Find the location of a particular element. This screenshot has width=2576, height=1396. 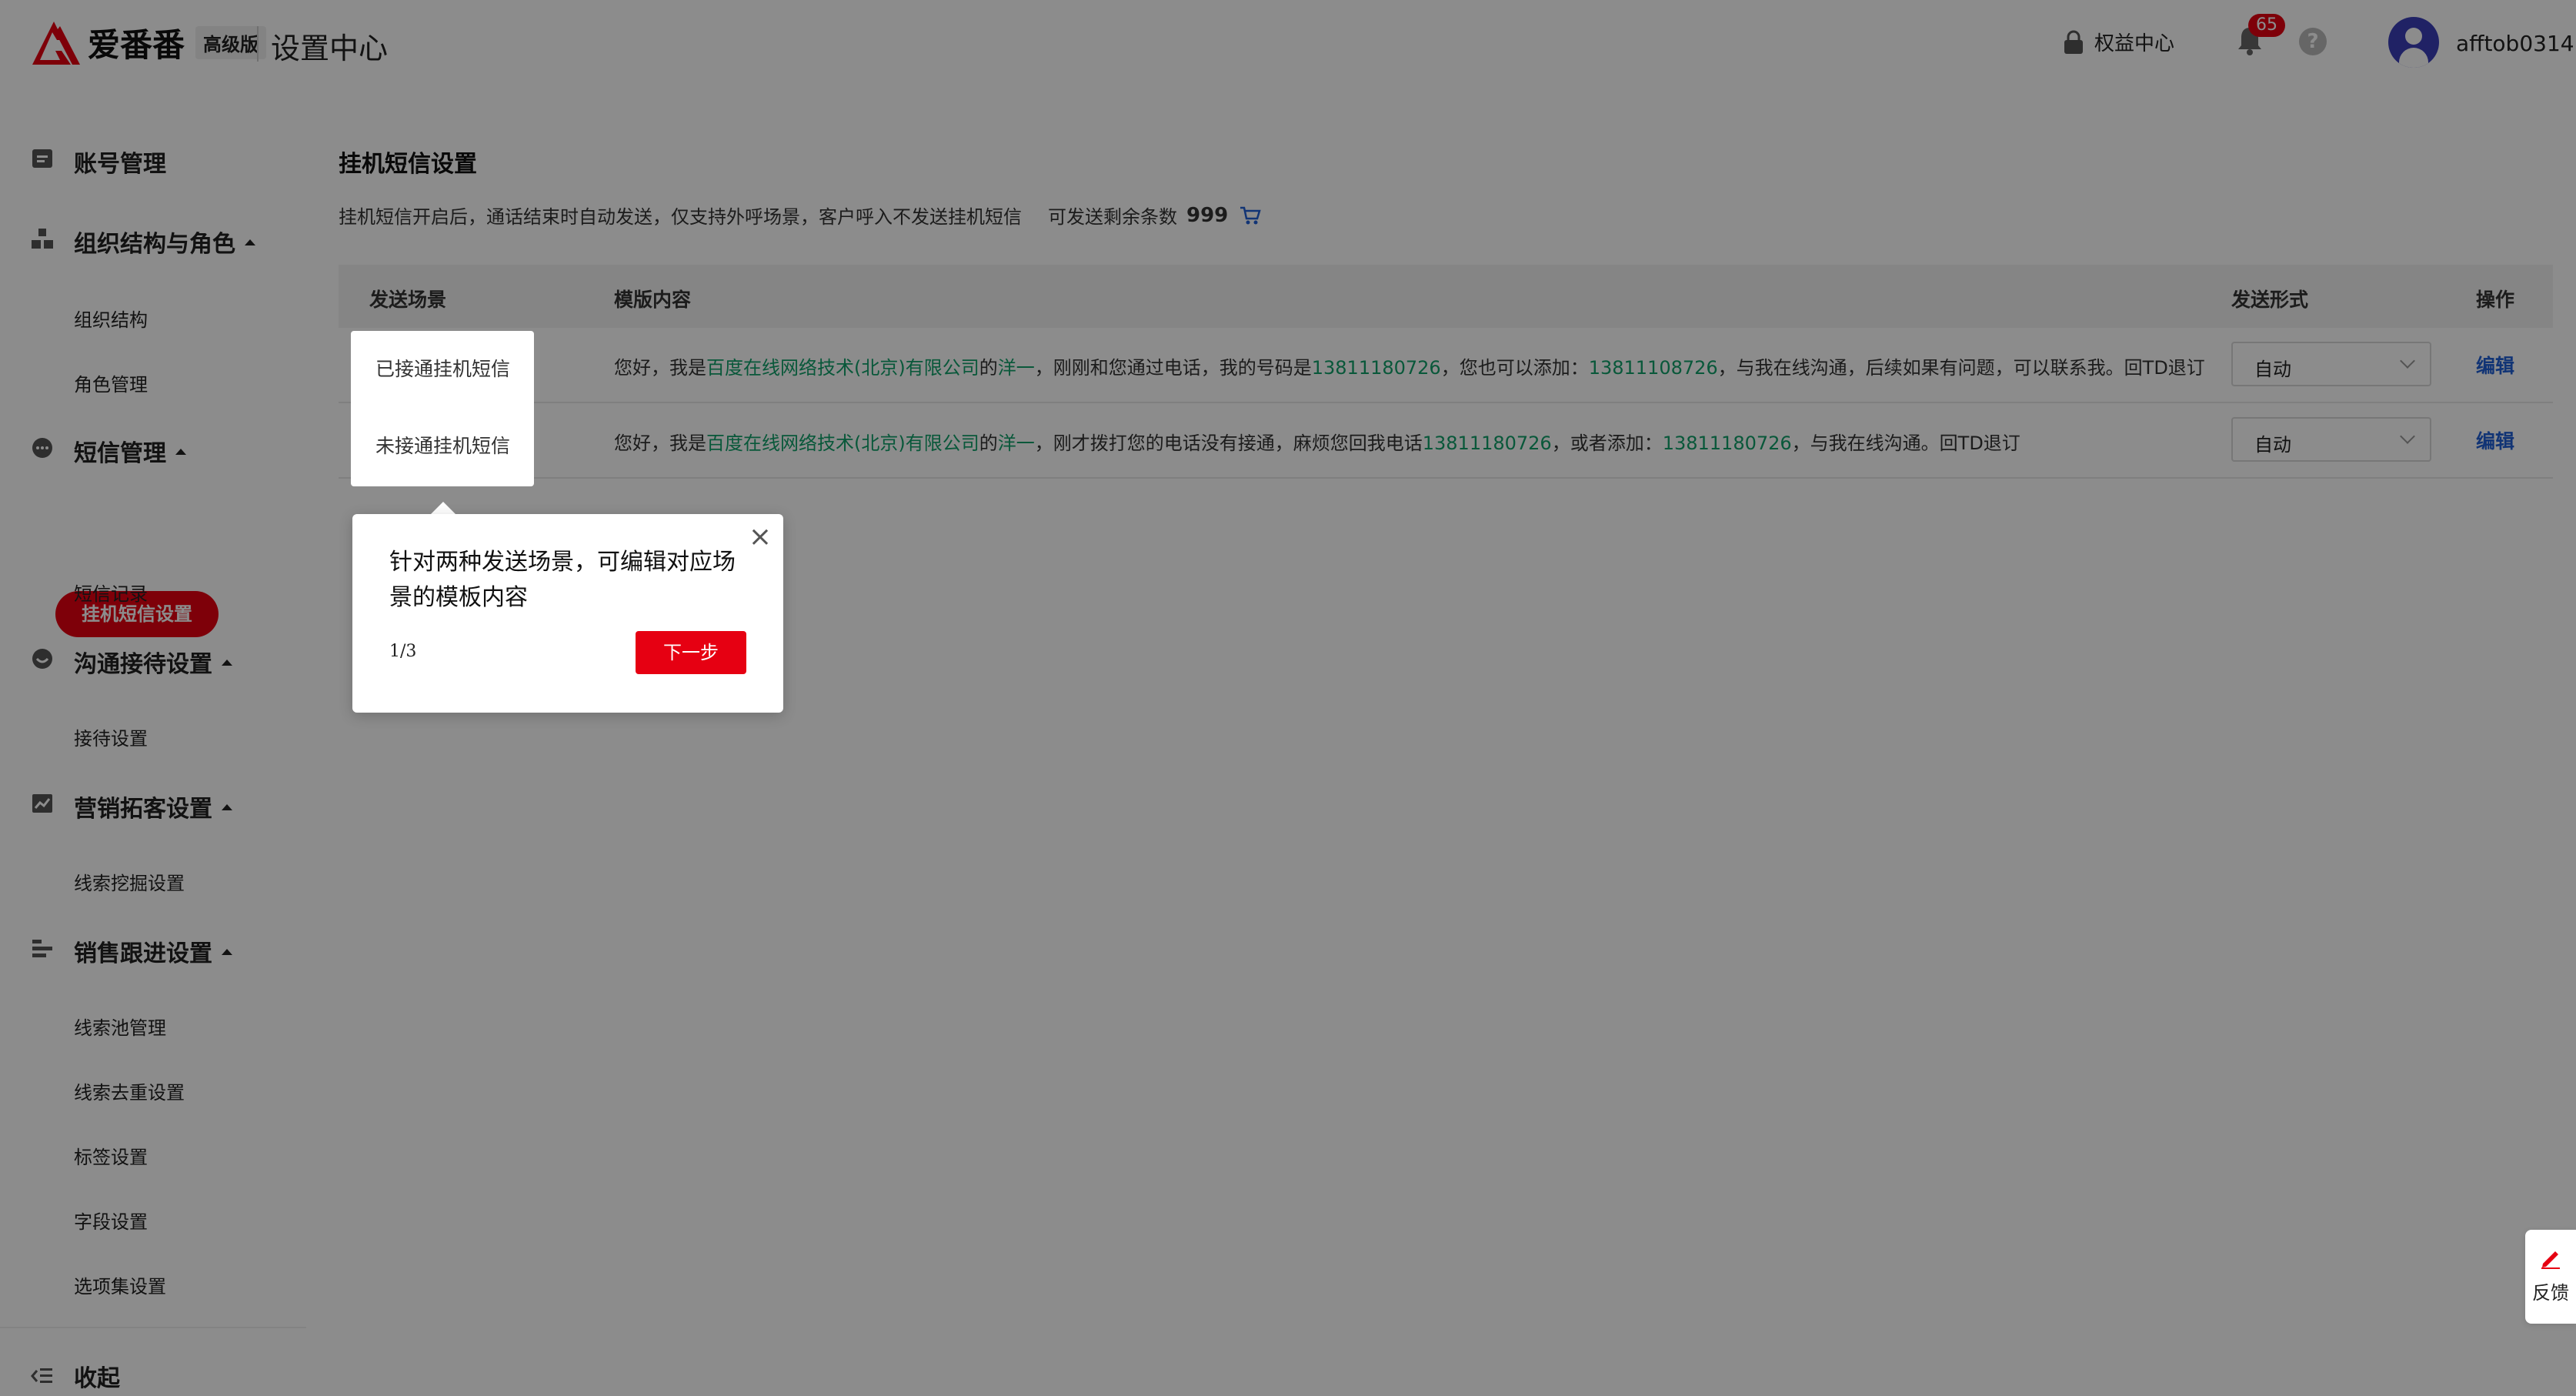

guide-popup: × 针对两种发送场景，可编辑对应场景的模板内容 1/3 下一步 is located at coordinates (567, 613).